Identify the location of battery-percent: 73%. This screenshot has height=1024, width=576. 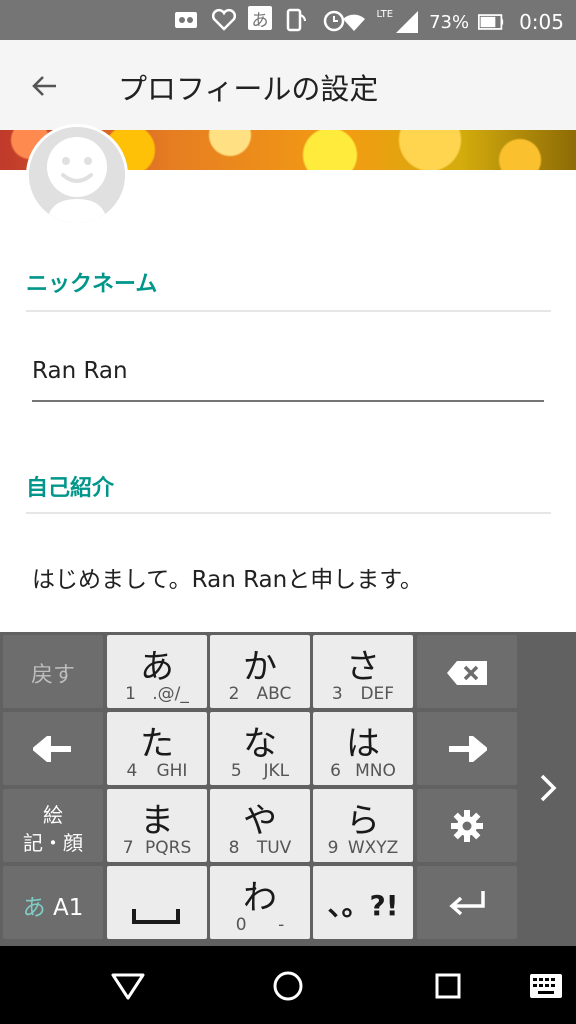
(449, 22).